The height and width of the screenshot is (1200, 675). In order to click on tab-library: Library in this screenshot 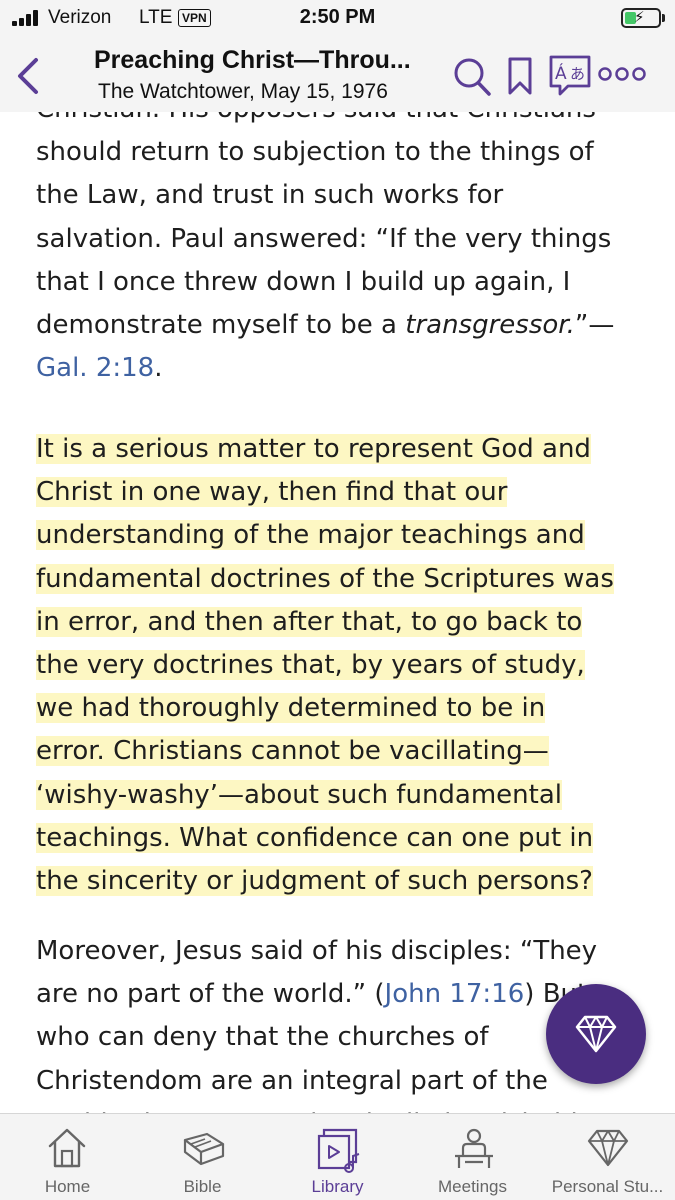, I will do `click(337, 1157)`.